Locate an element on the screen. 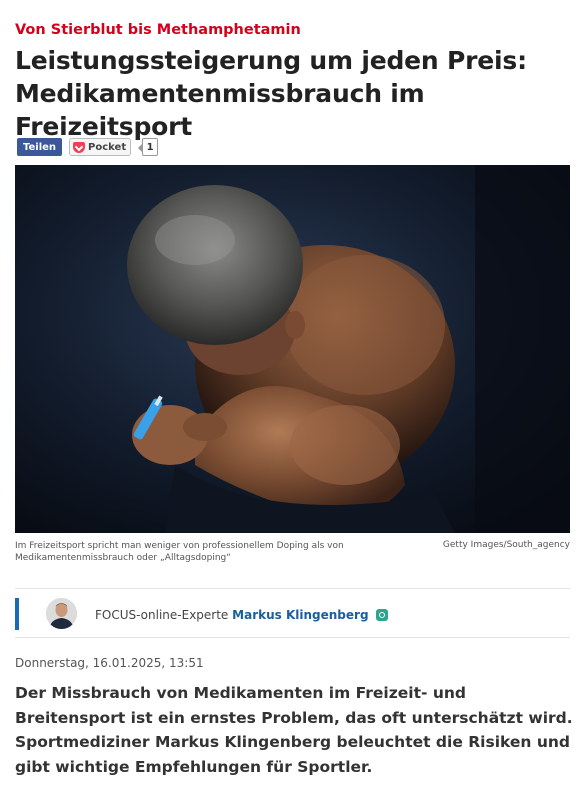 The width and height of the screenshot is (585, 800). image-credit: Getty Images/South_agency is located at coordinates (506, 545).